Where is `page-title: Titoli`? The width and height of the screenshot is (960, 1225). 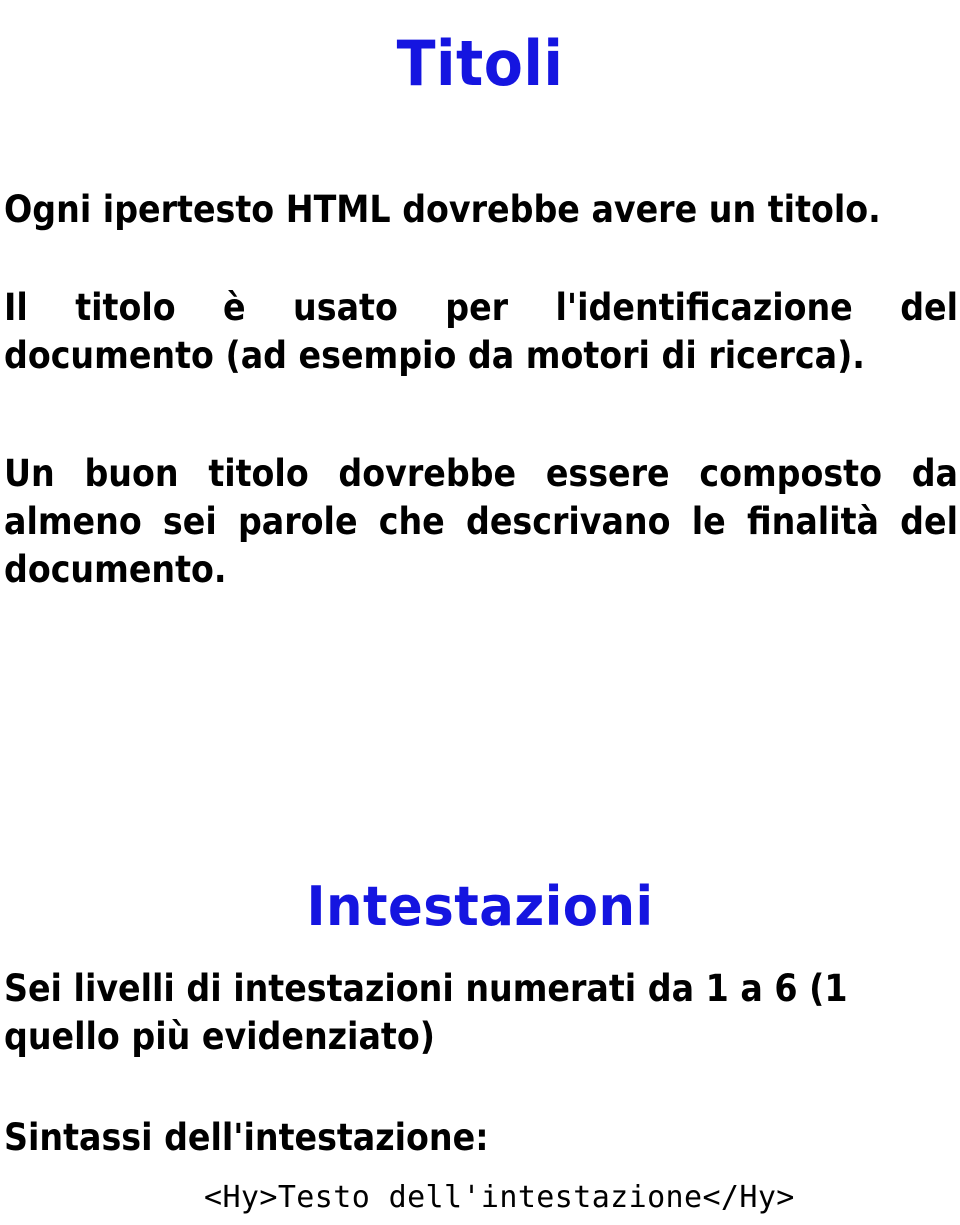 page-title: Titoli is located at coordinates (480, 63).